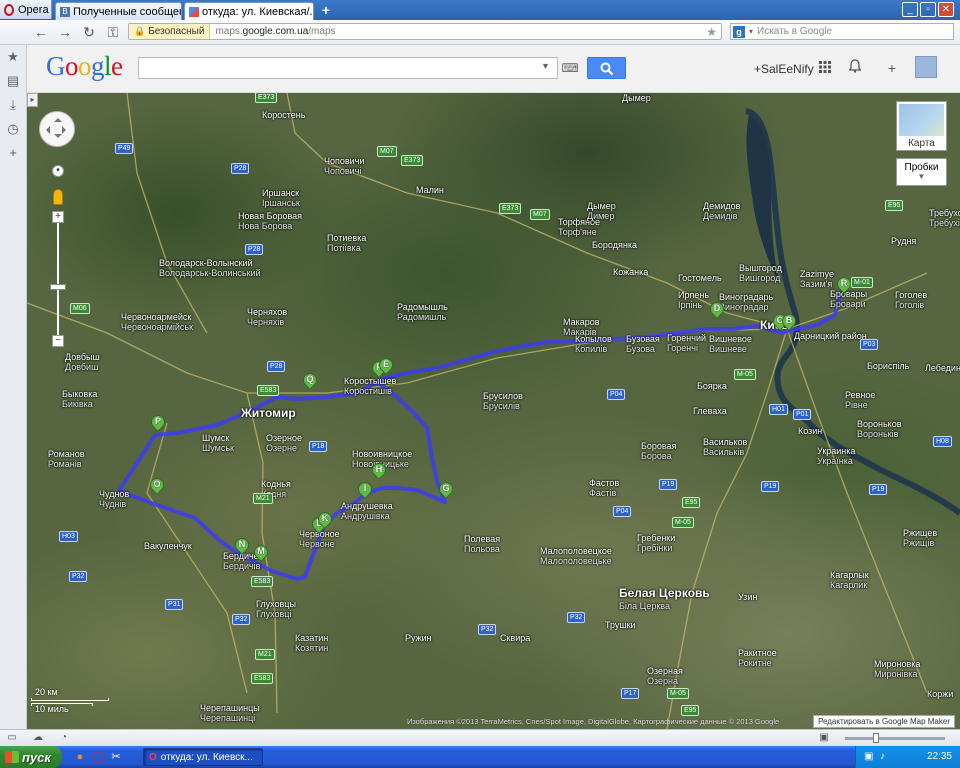  Describe the element at coordinates (784, 69) in the screenshot. I see `google-plus-user-link: +SalEeNify` at that location.